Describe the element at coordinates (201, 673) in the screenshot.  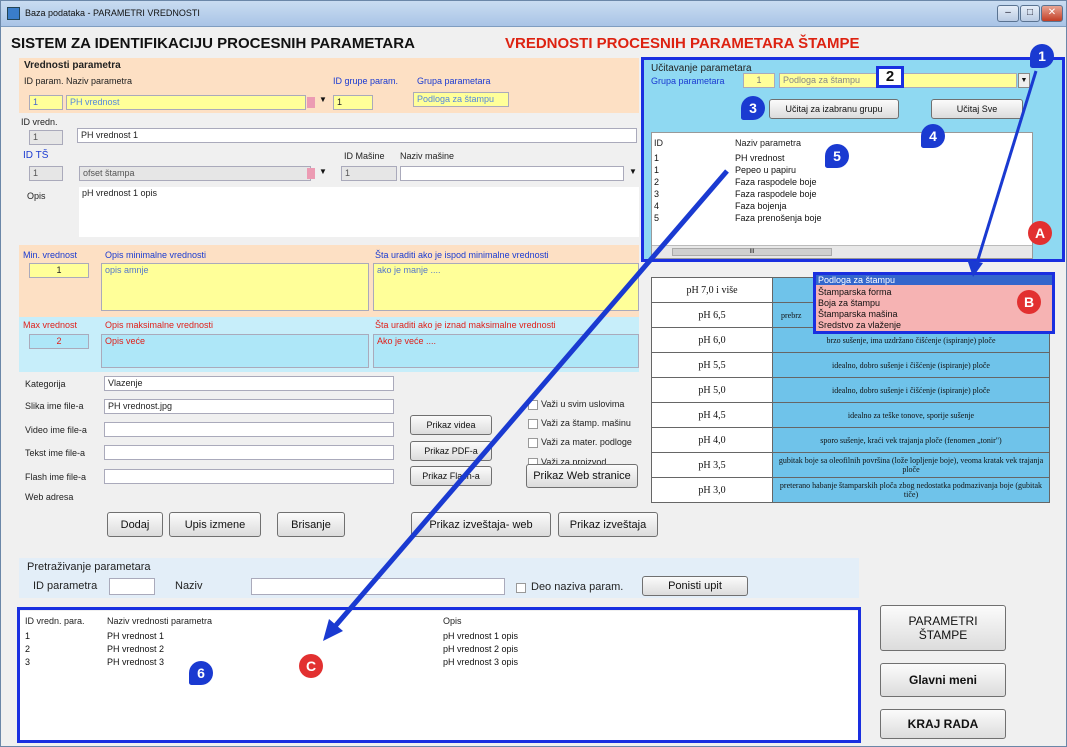
I see `marker-6: 6` at that location.